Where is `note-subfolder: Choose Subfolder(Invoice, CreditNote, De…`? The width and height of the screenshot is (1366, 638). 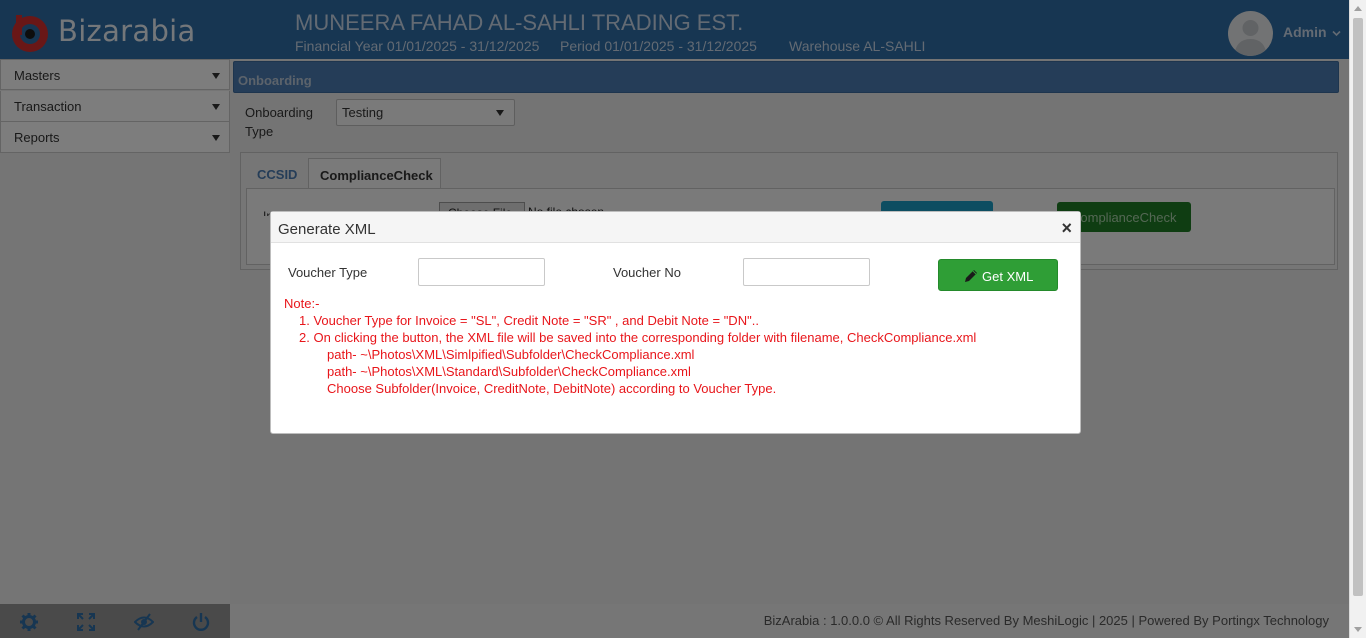
note-subfolder: Choose Subfolder(Invoice, CreditNote, De… is located at coordinates (552, 388).